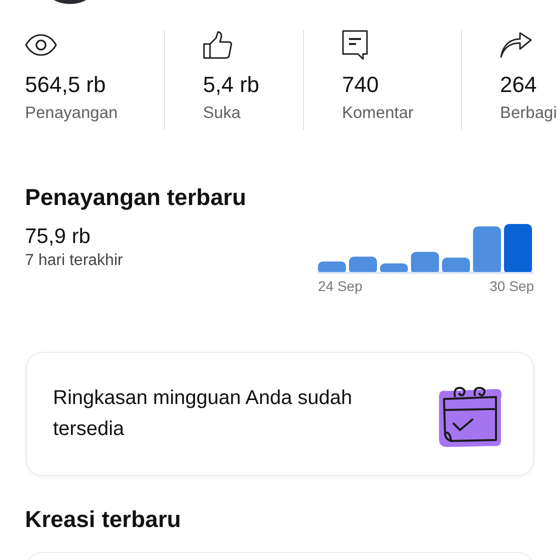  What do you see at coordinates (378, 113) in the screenshot?
I see `stat-label: Komentar` at bounding box center [378, 113].